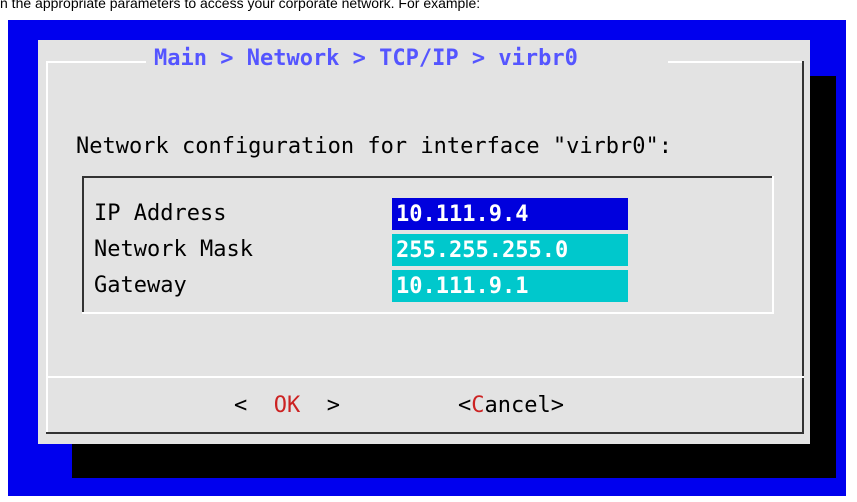  I want to click on network-mask-label: Network Mask, so click(173, 249).